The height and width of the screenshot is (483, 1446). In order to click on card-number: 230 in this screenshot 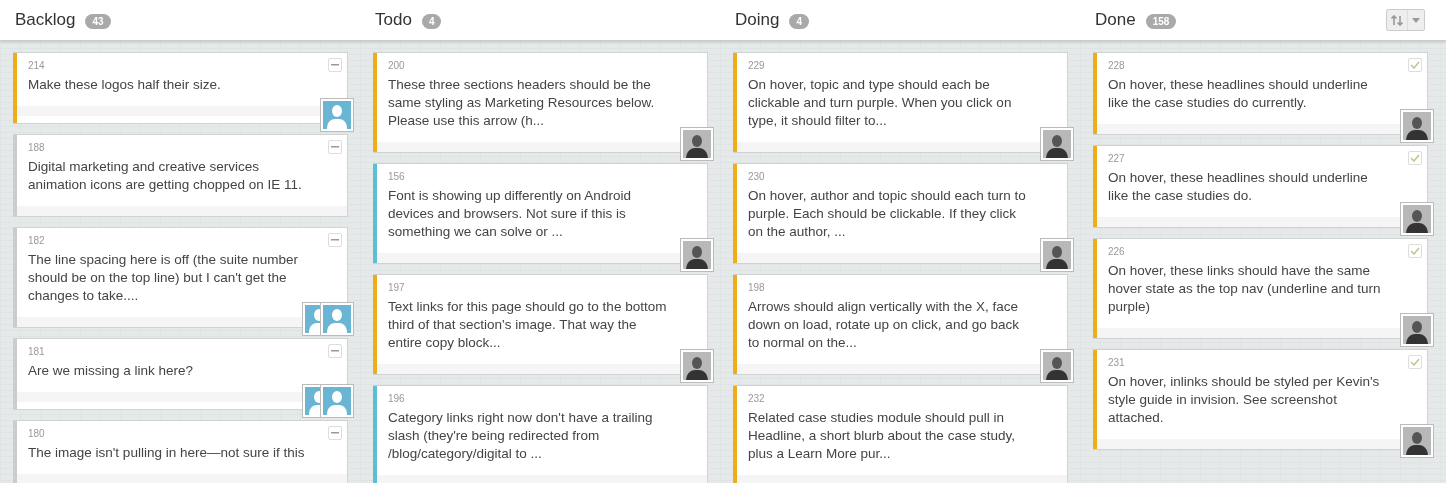, I will do `click(756, 177)`.